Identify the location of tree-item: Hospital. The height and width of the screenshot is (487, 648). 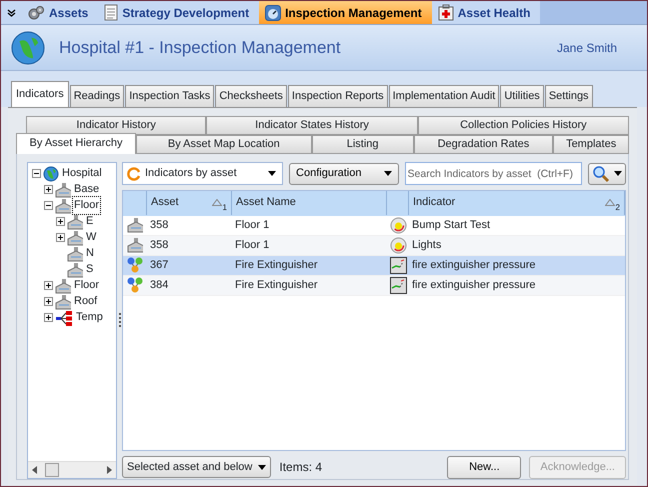
(82, 173).